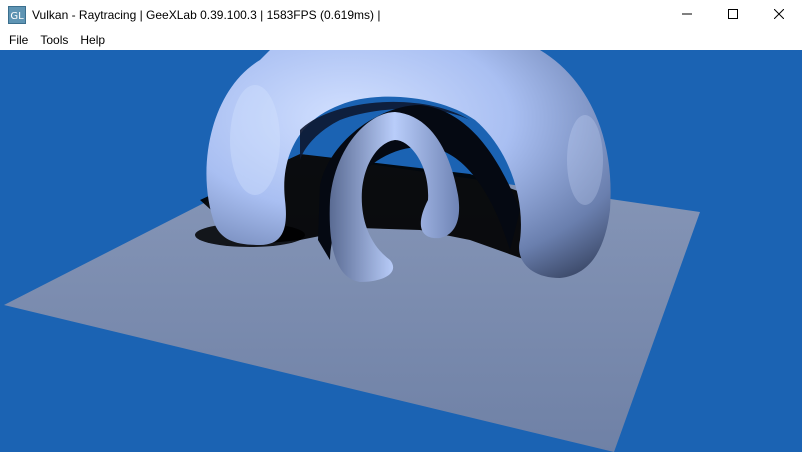 This screenshot has height=452, width=802. I want to click on close-icon, so click(779, 15).